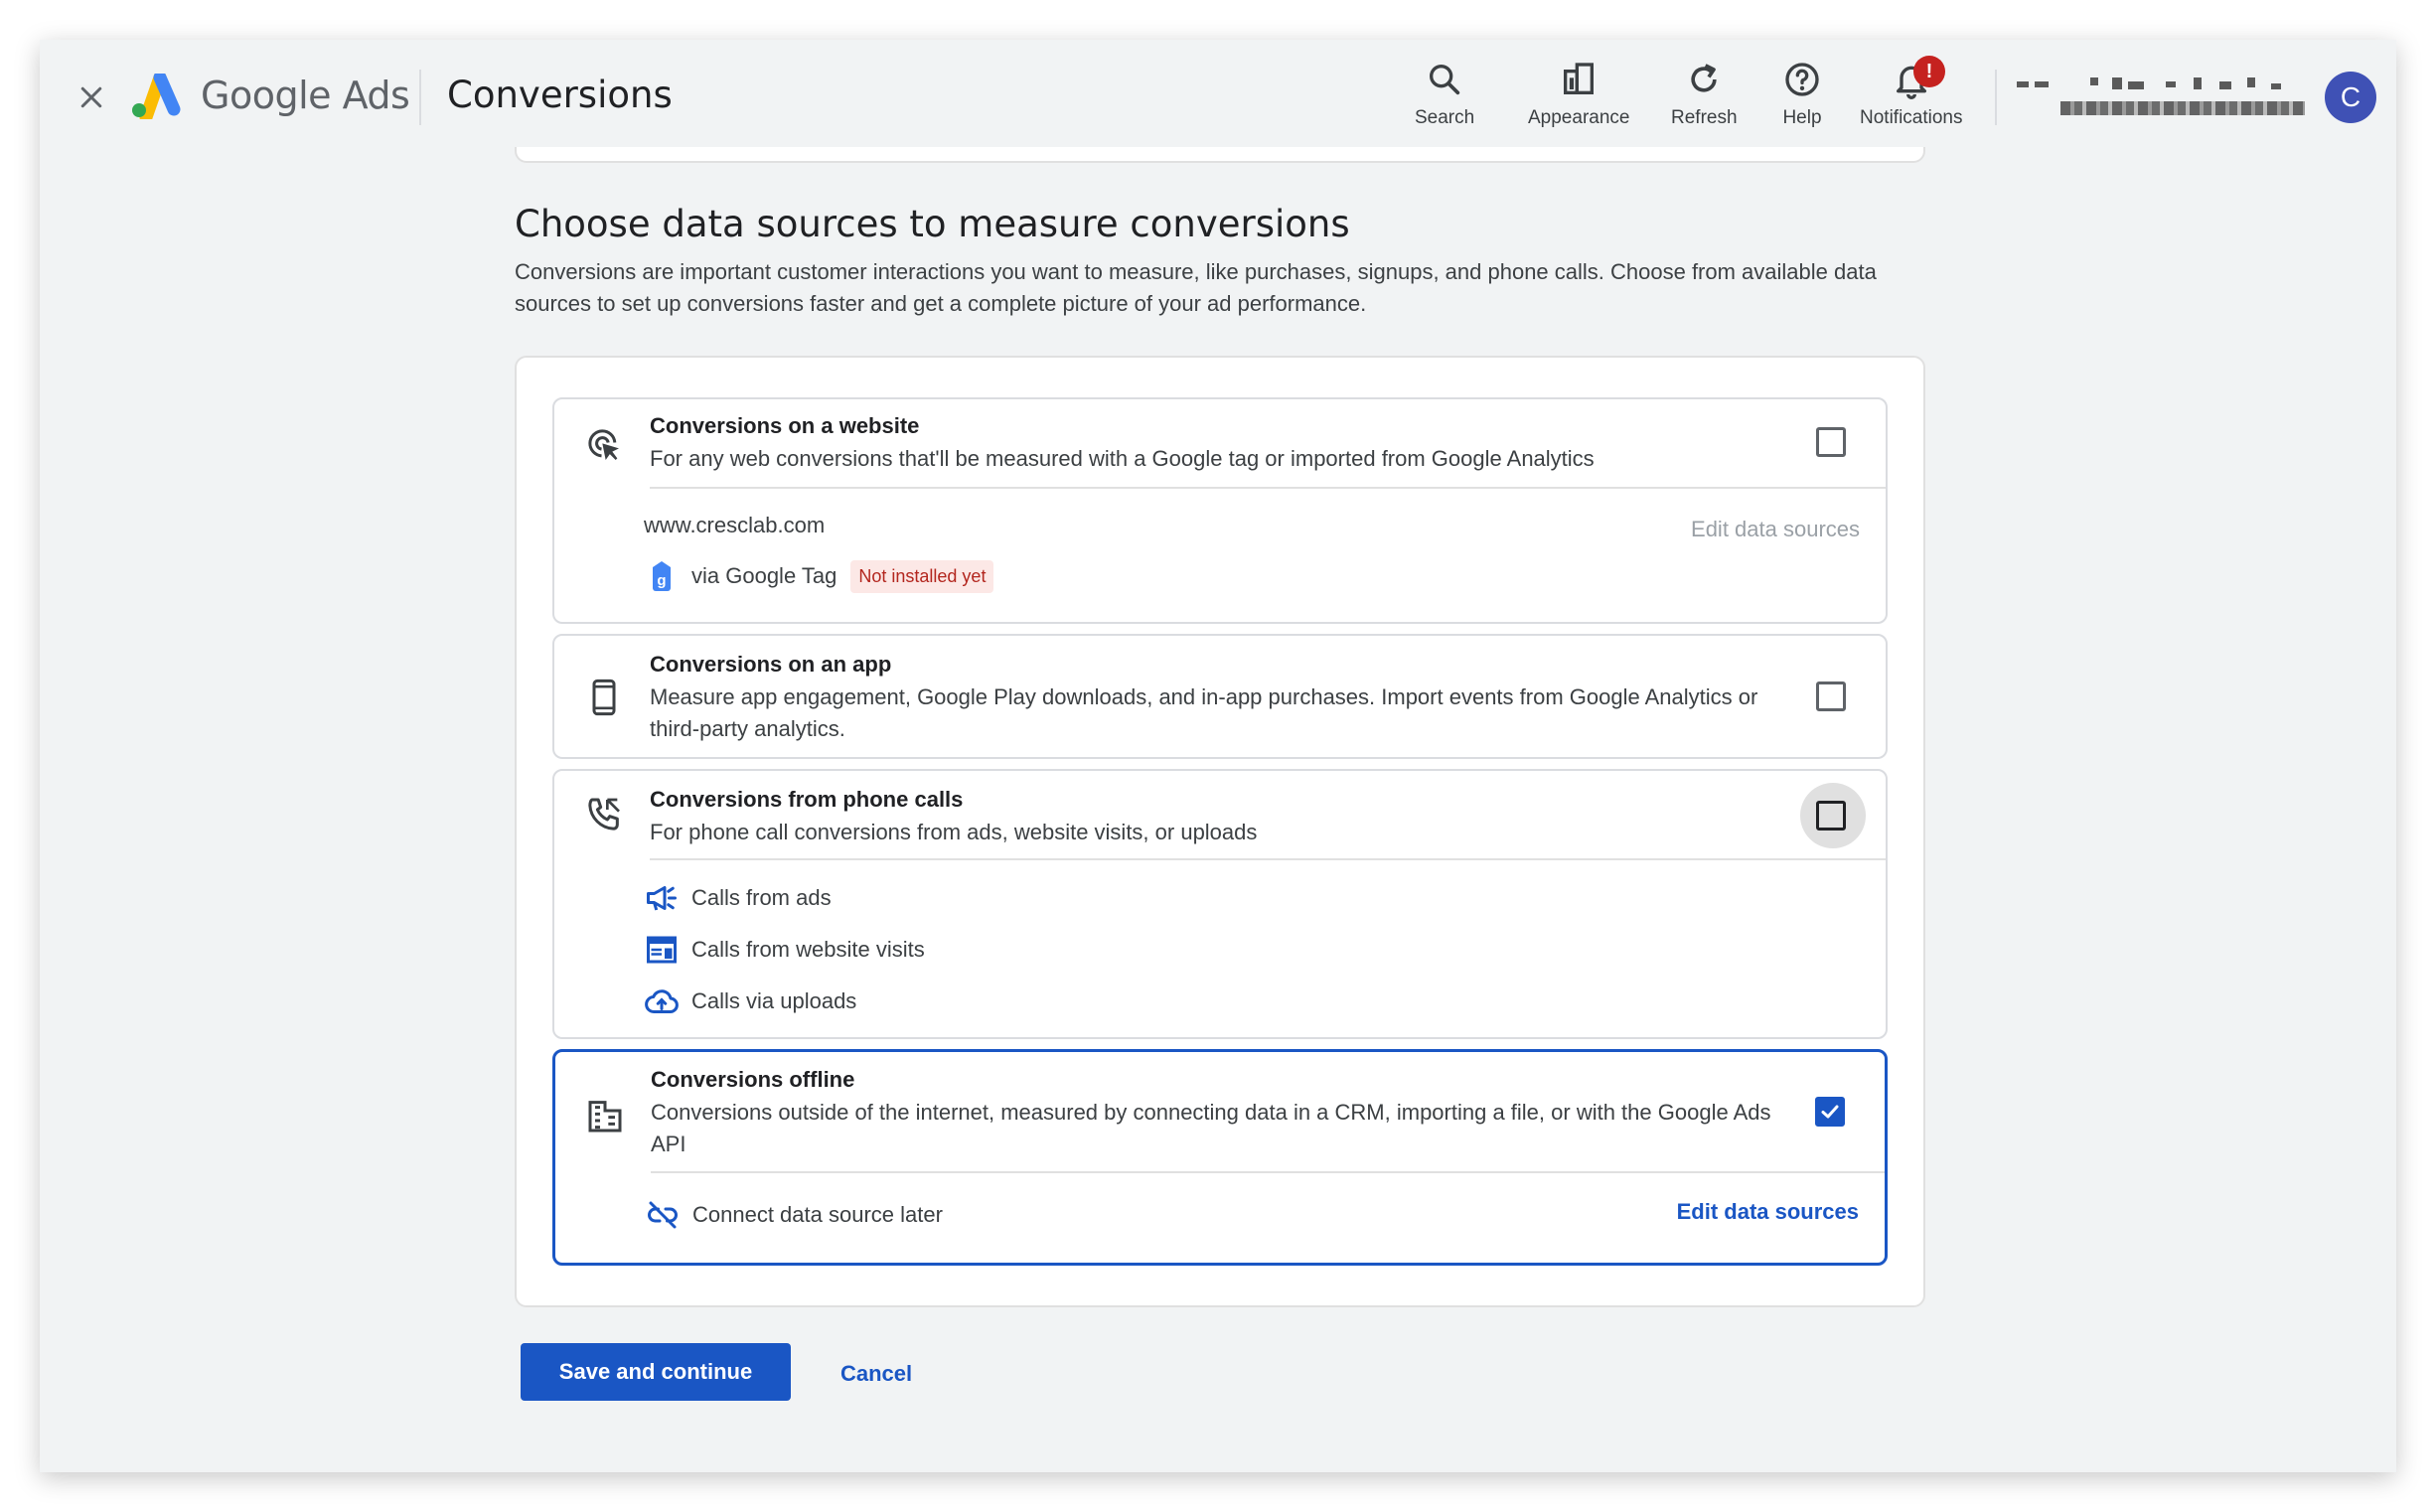 The height and width of the screenshot is (1512, 2436). Describe the element at coordinates (663, 1215) in the screenshot. I see `link-off-icon` at that location.